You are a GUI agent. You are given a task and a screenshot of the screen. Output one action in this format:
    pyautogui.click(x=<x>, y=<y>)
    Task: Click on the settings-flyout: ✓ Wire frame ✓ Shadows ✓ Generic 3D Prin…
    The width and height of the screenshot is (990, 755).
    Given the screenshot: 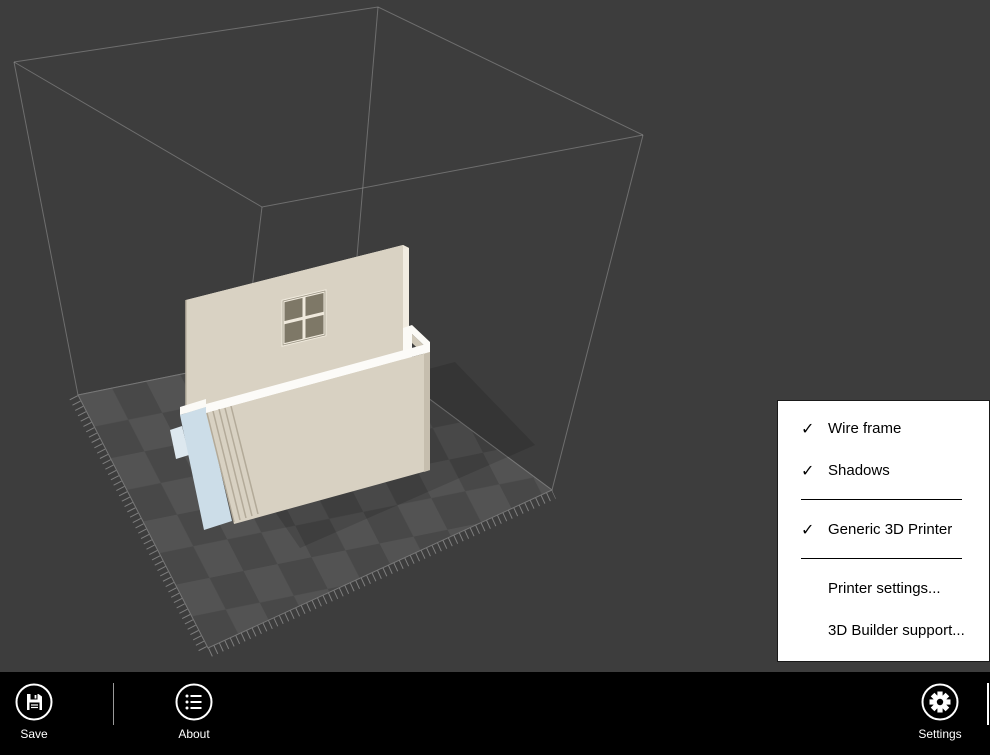 What is the action you would take?
    pyautogui.click(x=883, y=531)
    